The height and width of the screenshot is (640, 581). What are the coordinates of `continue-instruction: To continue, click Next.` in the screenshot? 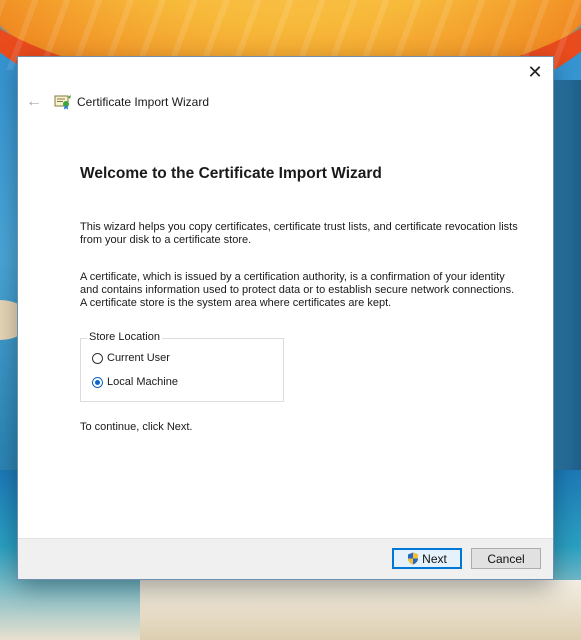 It's located at (136, 427).